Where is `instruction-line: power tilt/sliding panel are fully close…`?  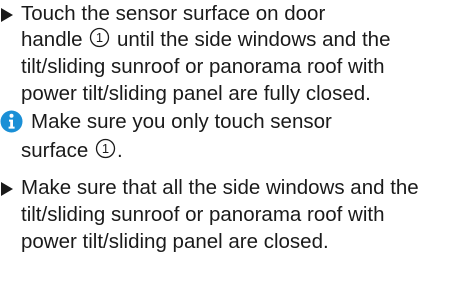
instruction-line: power tilt/sliding panel are fully close… is located at coordinates (196, 93).